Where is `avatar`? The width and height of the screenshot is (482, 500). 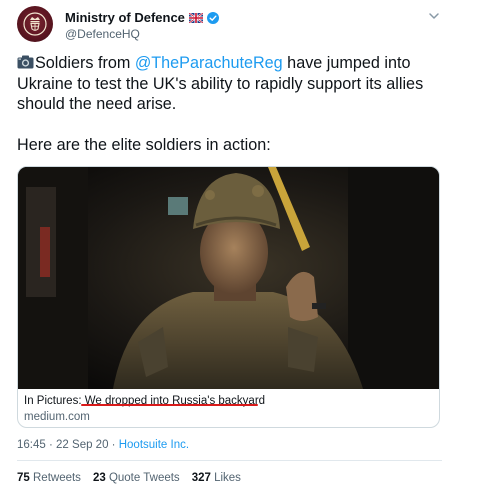
avatar is located at coordinates (35, 24).